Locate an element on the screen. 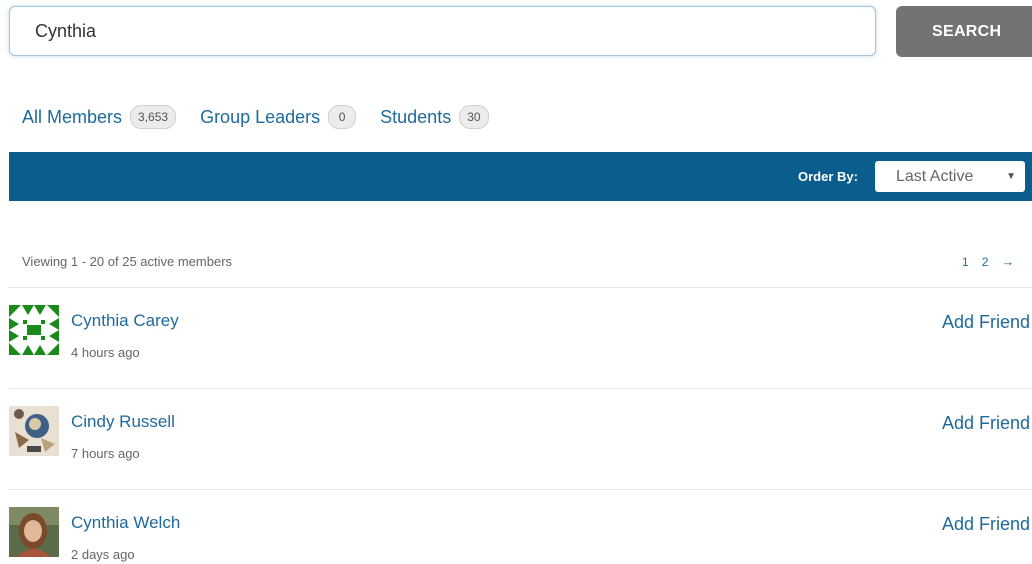  tab-students: Students 30 is located at coordinates (434, 117).